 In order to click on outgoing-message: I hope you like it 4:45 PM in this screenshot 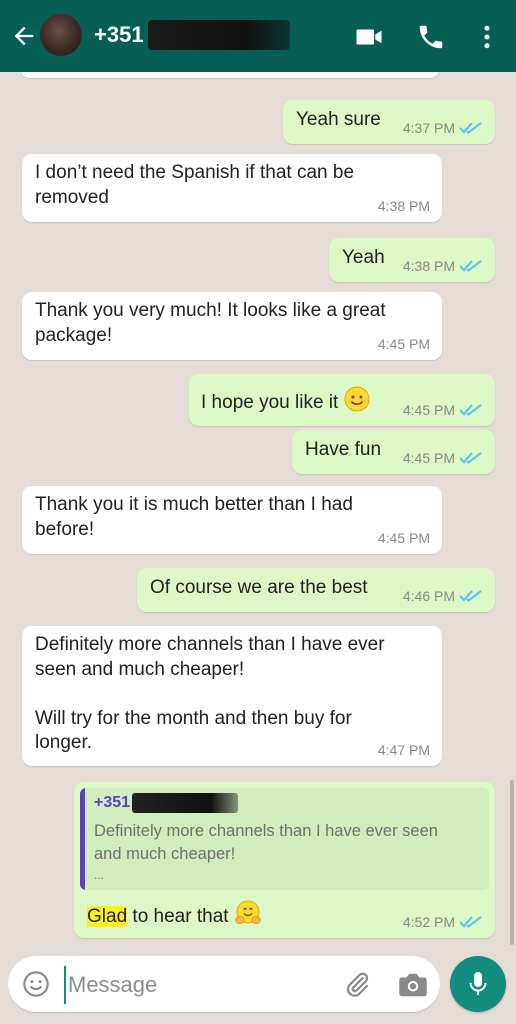, I will do `click(342, 400)`.